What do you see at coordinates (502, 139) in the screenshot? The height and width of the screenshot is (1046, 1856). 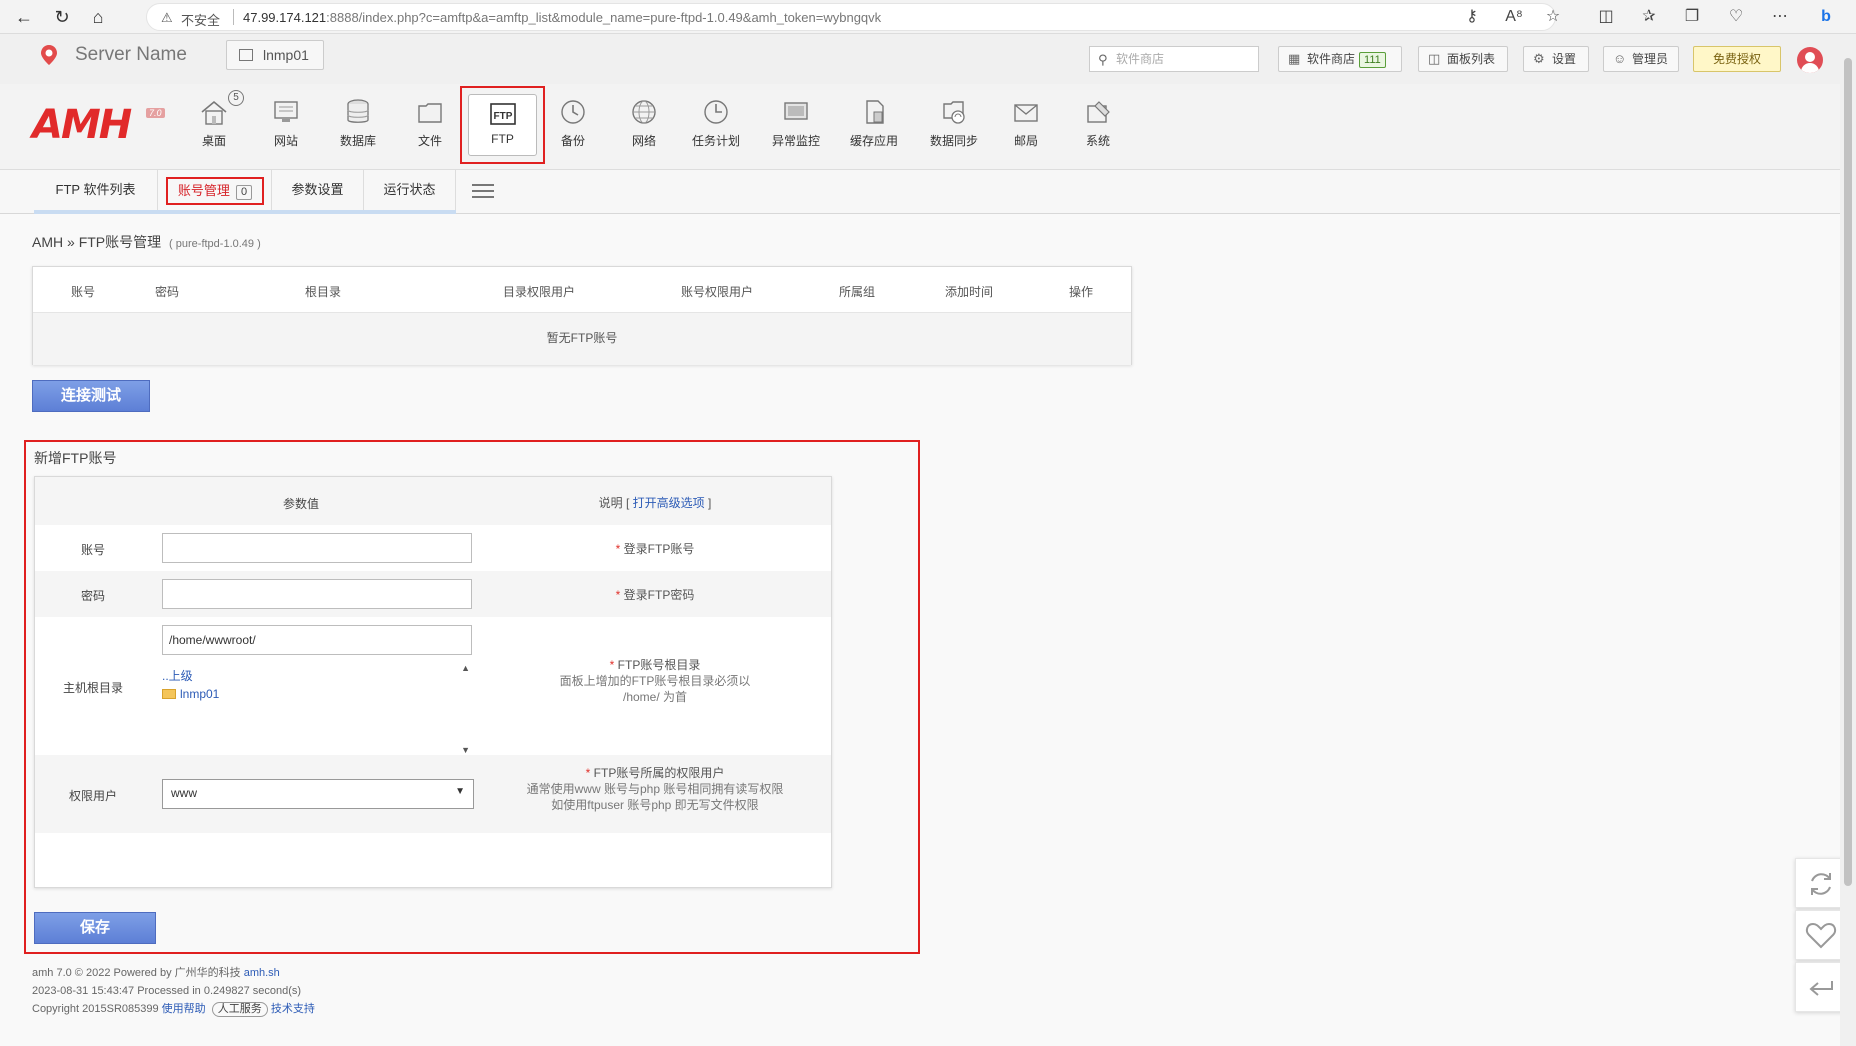 I see `nav-ftp-label: FTP` at bounding box center [502, 139].